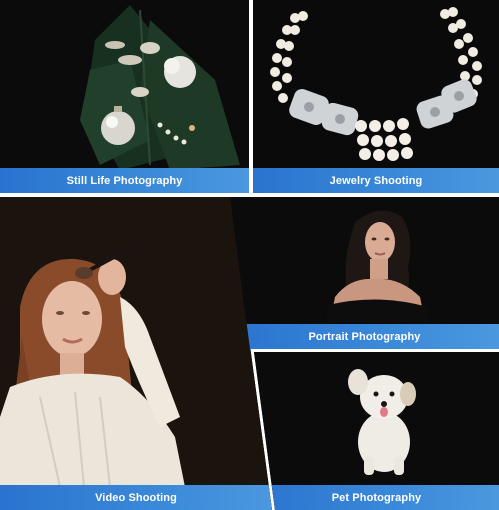 The image size is (499, 510). What do you see at coordinates (376, 180) in the screenshot?
I see `tile-caption: Jewelry Shooting` at bounding box center [376, 180].